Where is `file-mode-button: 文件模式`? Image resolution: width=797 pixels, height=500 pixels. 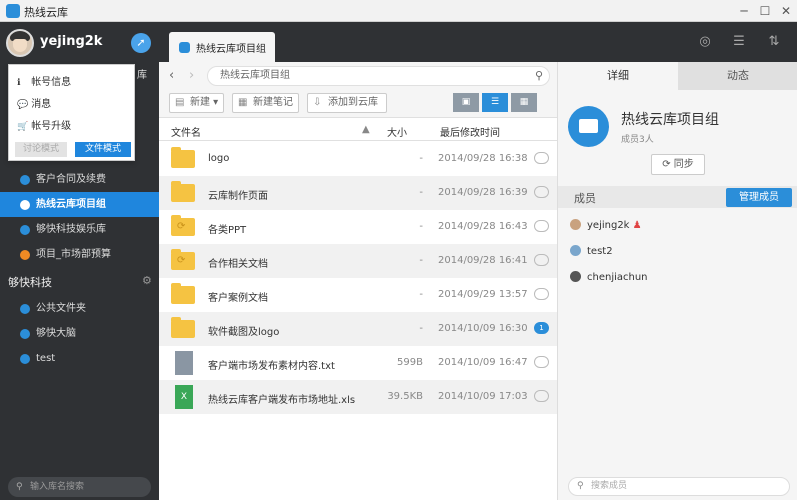
file-mode-button: 文件模式 is located at coordinates (103, 149).